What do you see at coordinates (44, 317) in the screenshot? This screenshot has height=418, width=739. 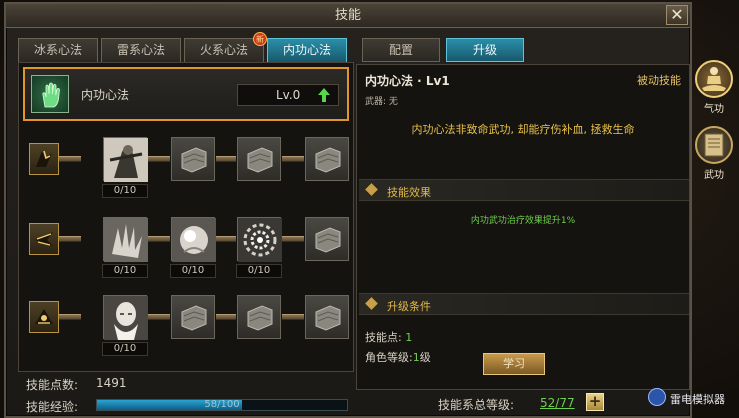 I see `row-category-meditation-icon` at bounding box center [44, 317].